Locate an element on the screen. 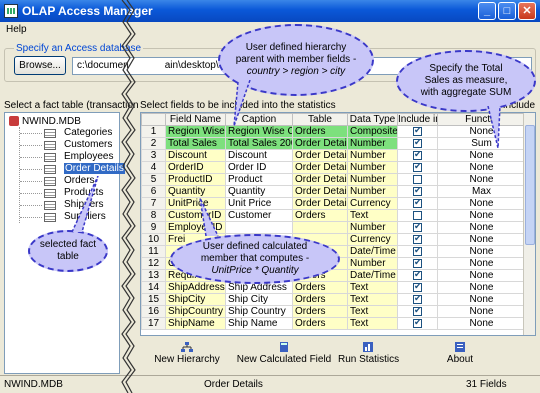 Image resolution: width=540 pixels, height=393 pixels. tree-item: Order Details is located at coordinates (72, 169).